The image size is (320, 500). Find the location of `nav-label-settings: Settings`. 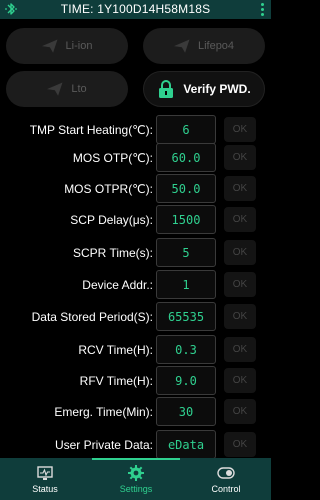

nav-label-settings: Settings is located at coordinates (136, 489).